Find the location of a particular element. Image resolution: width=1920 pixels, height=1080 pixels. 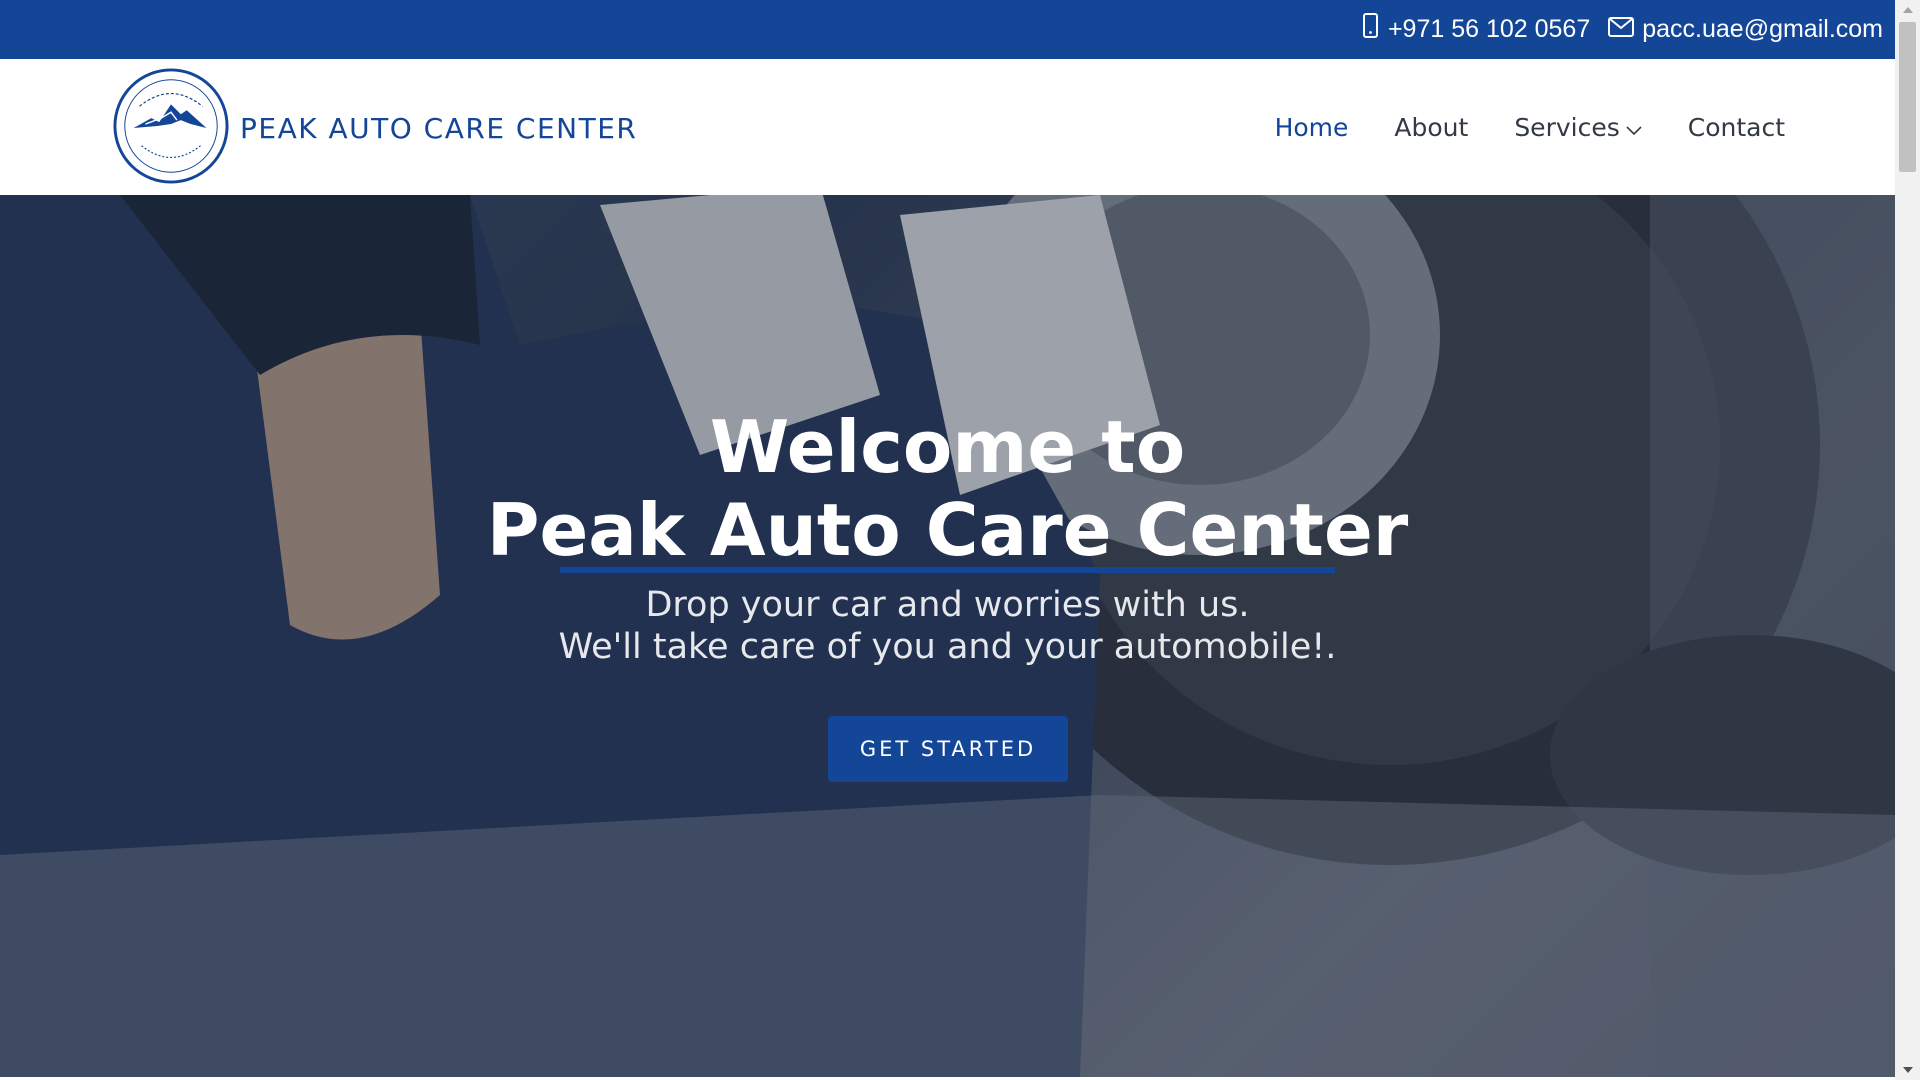

email-contact: pacc.uae@gmail.com is located at coordinates (1745, 29).